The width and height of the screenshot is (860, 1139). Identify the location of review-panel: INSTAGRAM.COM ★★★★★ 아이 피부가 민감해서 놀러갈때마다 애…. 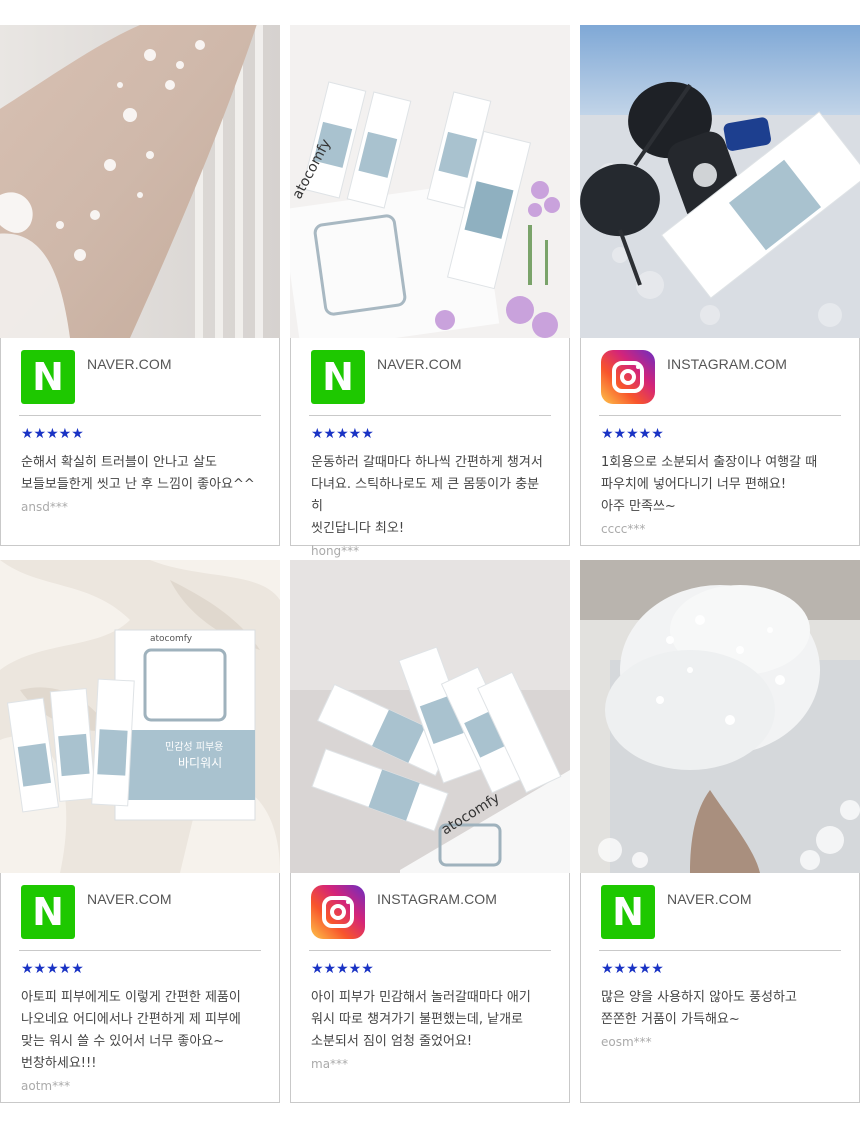
(430, 988).